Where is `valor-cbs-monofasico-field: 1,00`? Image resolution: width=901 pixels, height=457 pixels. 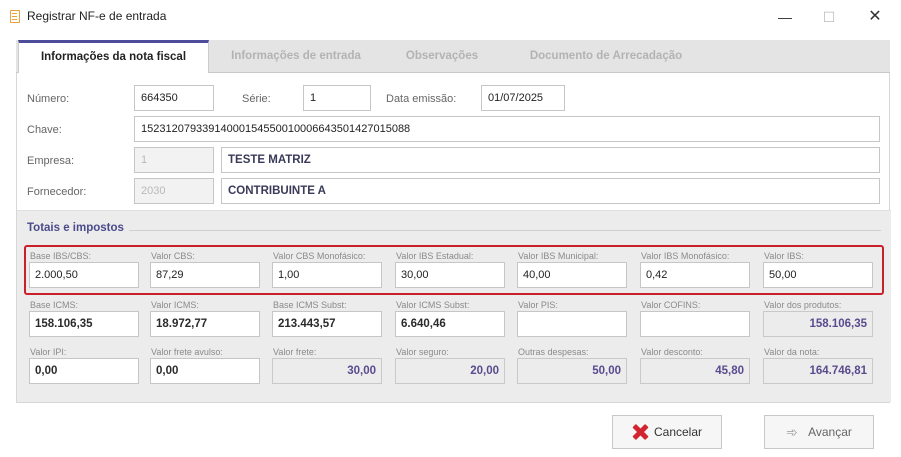
valor-cbs-monofasico-field: 1,00 is located at coordinates (327, 275).